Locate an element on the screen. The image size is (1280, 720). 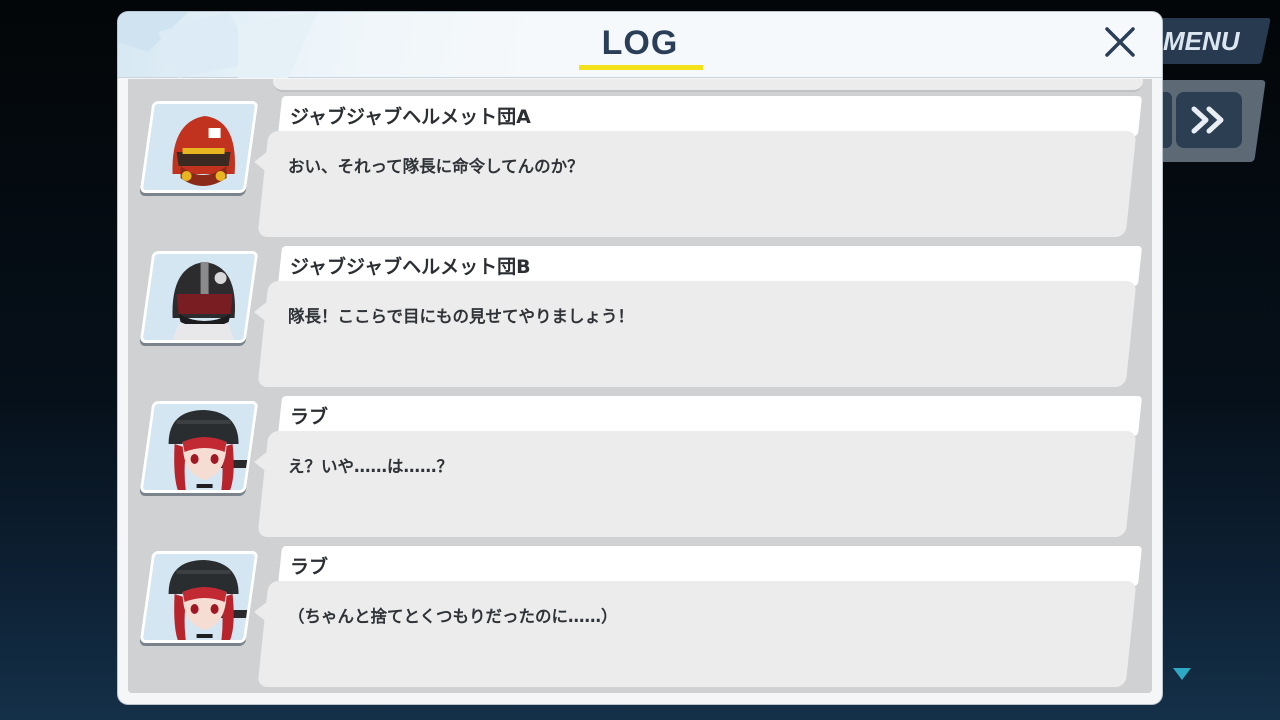
portrait-black-helmet is located at coordinates (199, 297).